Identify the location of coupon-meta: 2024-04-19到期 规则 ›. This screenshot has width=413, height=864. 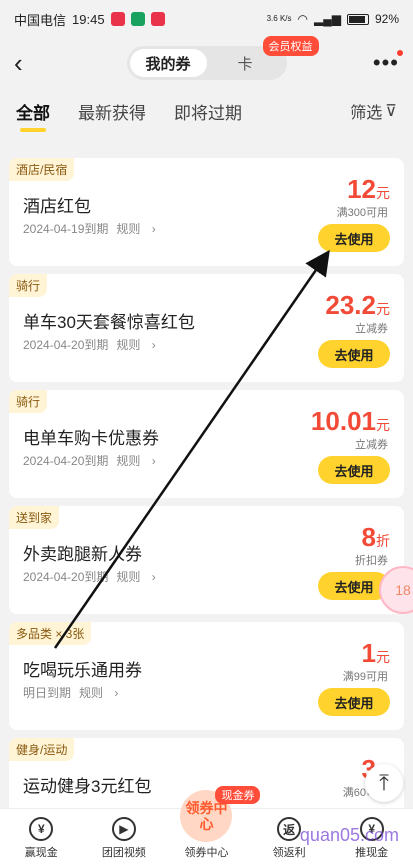
(93, 228).